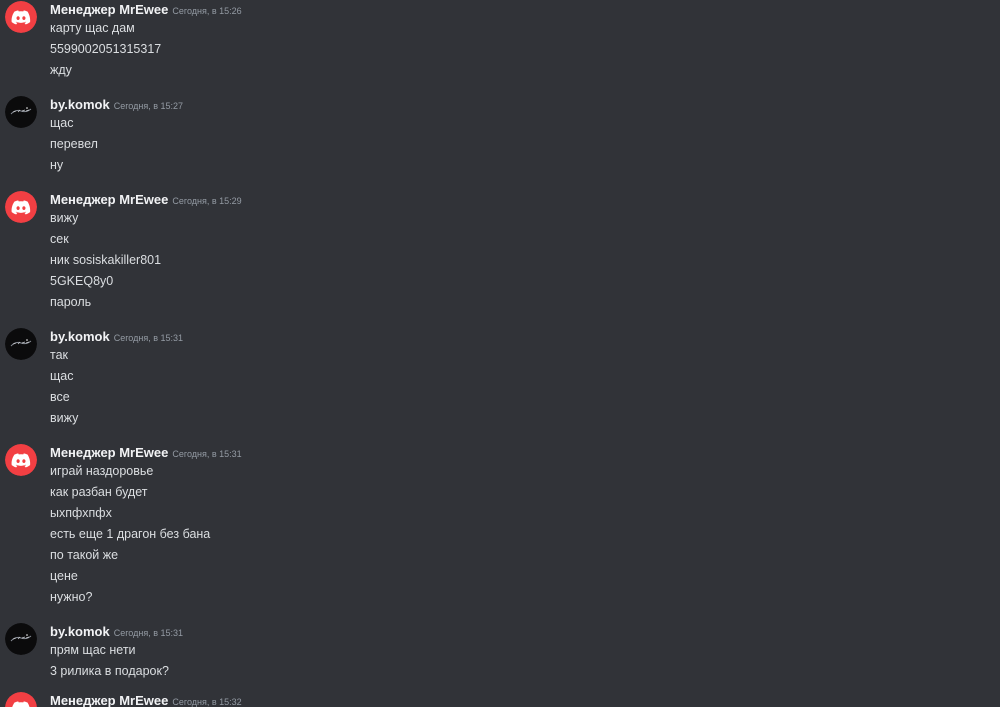 Image resolution: width=1000 pixels, height=707 pixels. Describe the element at coordinates (106, 260) in the screenshot. I see `message-text: ник sosiskakiller801` at that location.